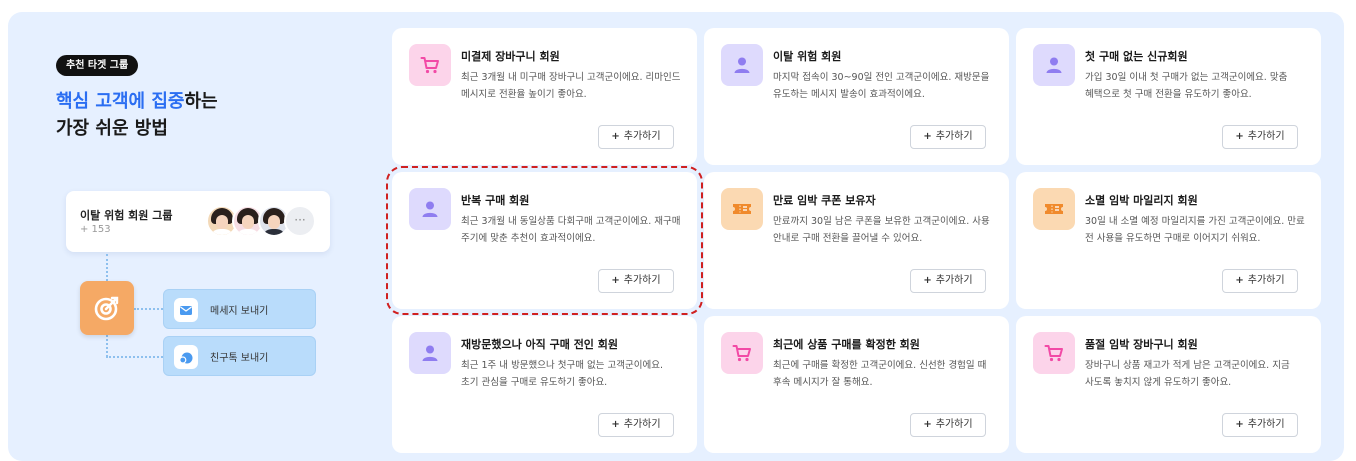 The height and width of the screenshot is (461, 1356). I want to click on headline-highlight: 핵심 고객에 집중, so click(120, 101).